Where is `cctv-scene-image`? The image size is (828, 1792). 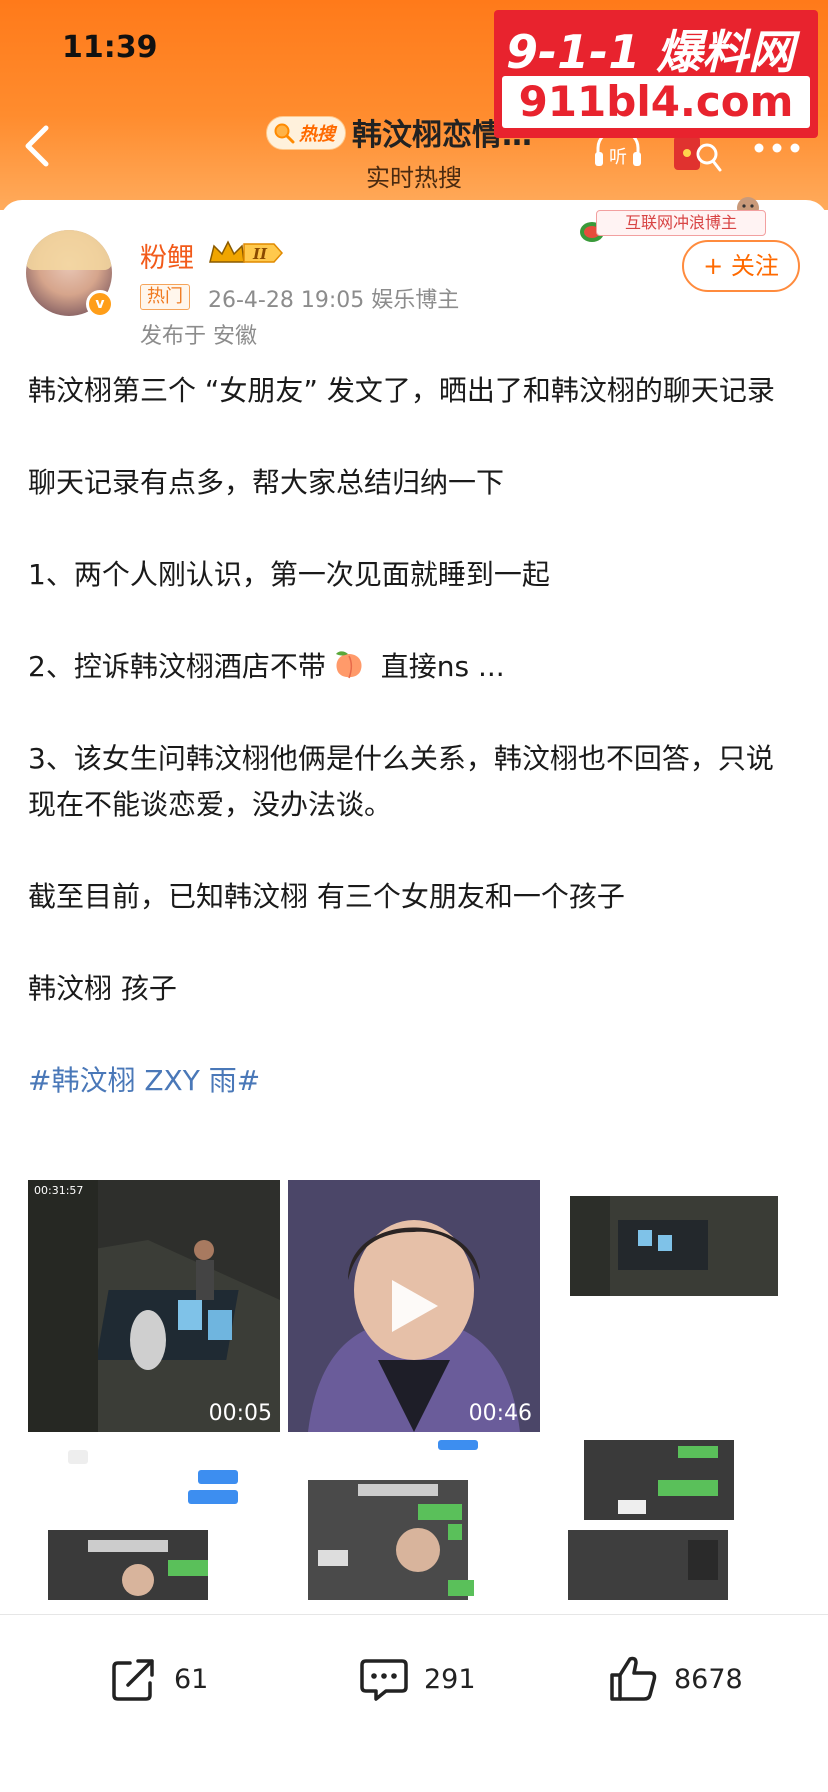 cctv-scene-image is located at coordinates (154, 1306).